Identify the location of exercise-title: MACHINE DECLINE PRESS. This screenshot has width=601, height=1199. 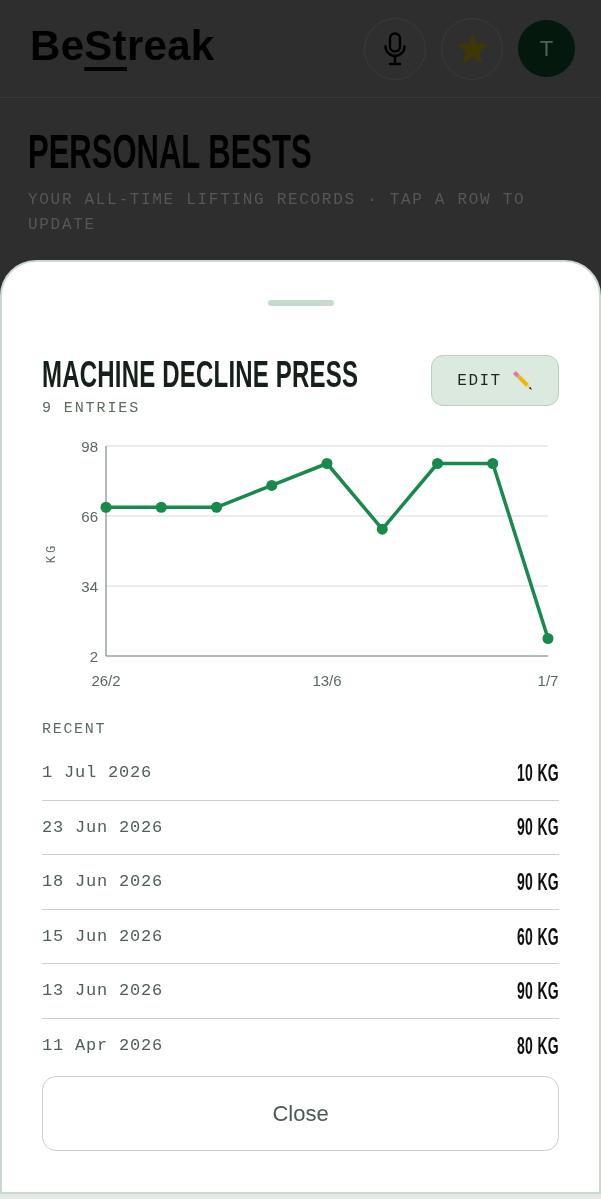
(200, 375).